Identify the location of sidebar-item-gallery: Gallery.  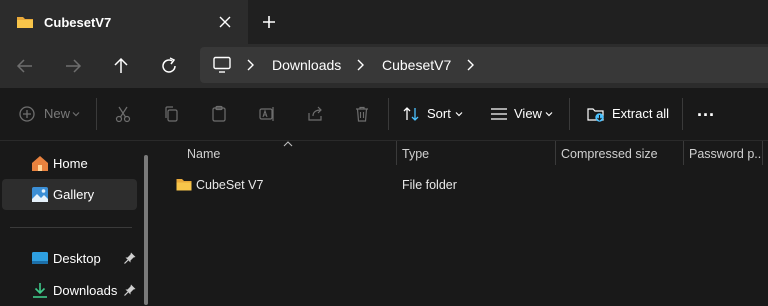
(69, 194).